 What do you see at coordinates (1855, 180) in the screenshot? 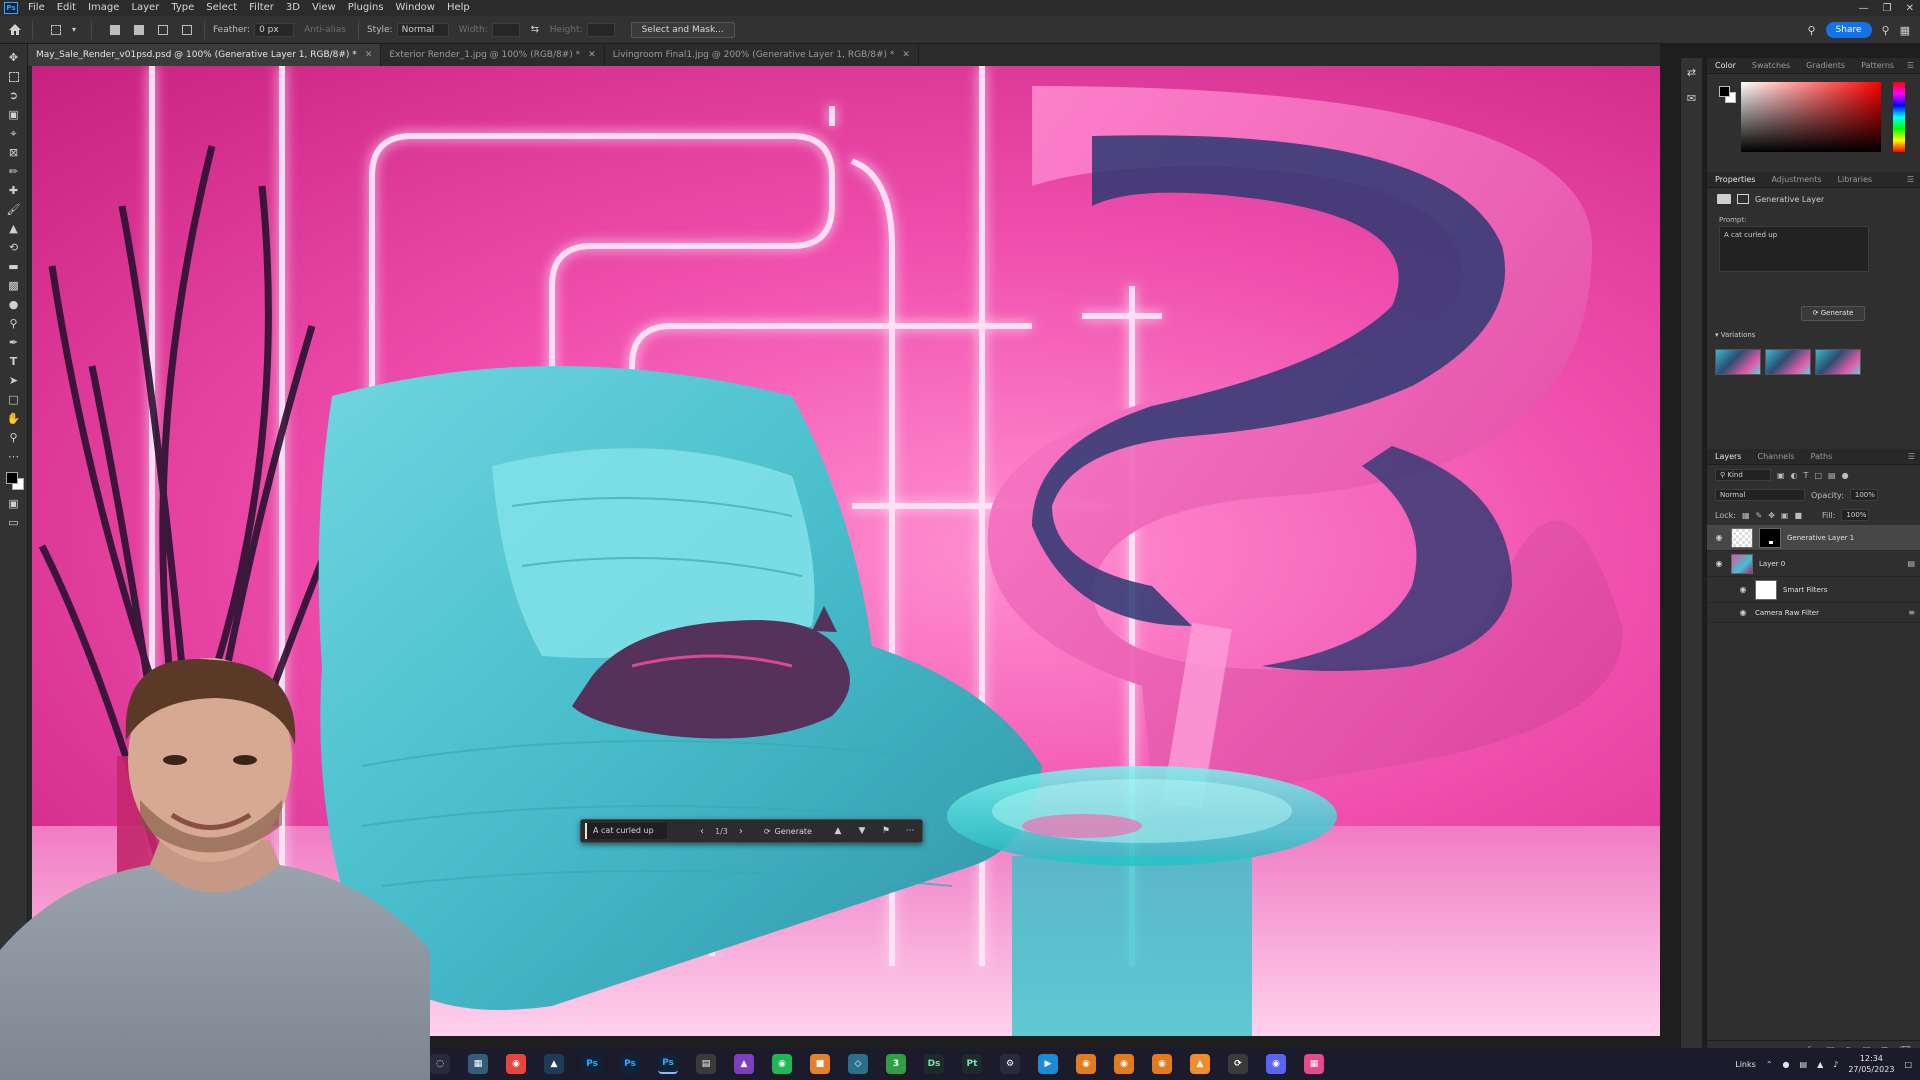
I see `tab-libraries: Libraries` at bounding box center [1855, 180].